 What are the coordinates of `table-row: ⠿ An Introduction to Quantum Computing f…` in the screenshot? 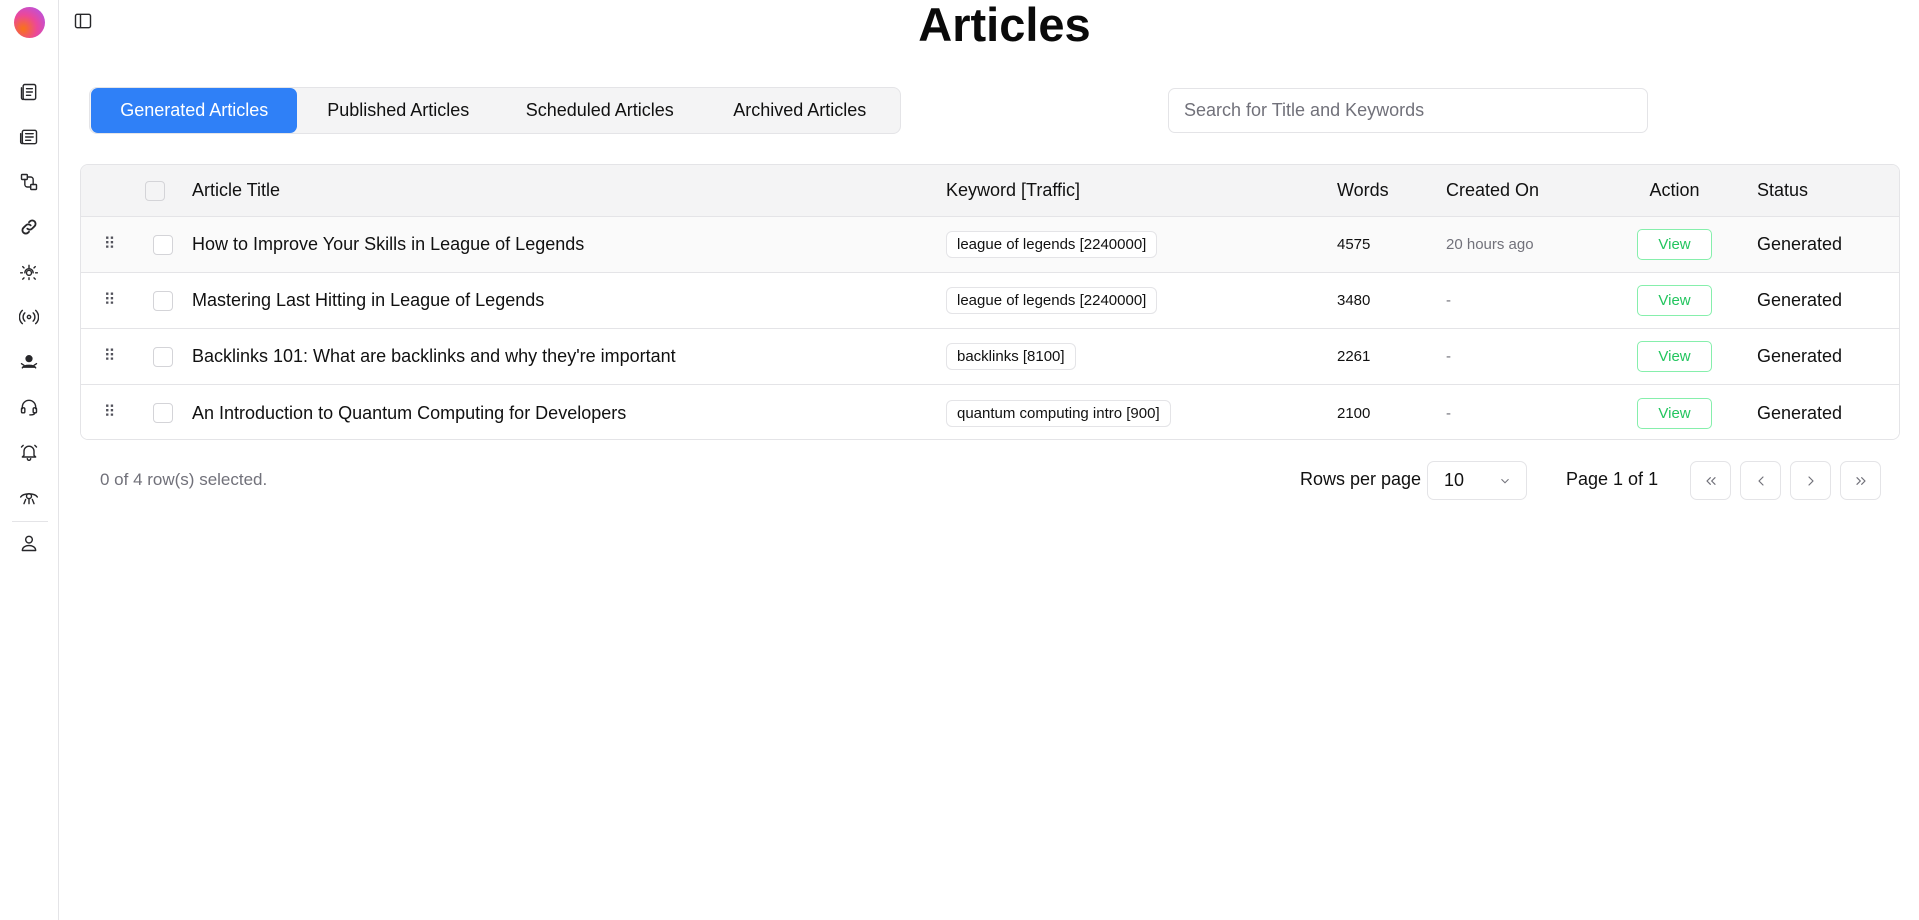 It's located at (990, 412).